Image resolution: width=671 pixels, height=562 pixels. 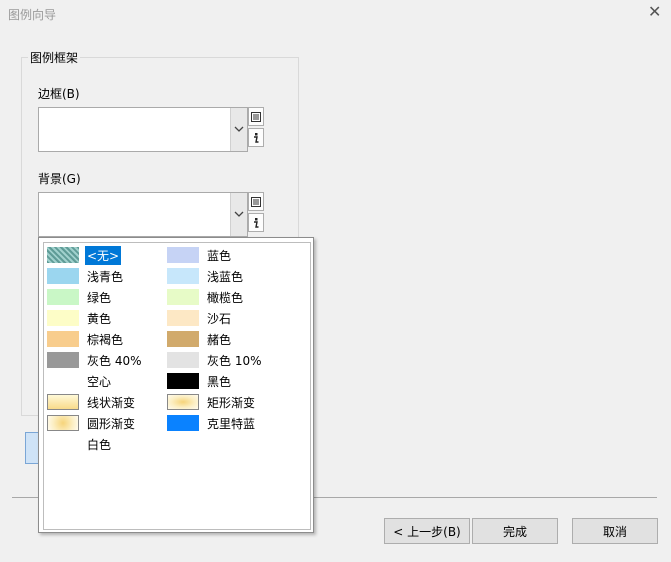 I want to click on close-icon: ✕, so click(x=654, y=11).